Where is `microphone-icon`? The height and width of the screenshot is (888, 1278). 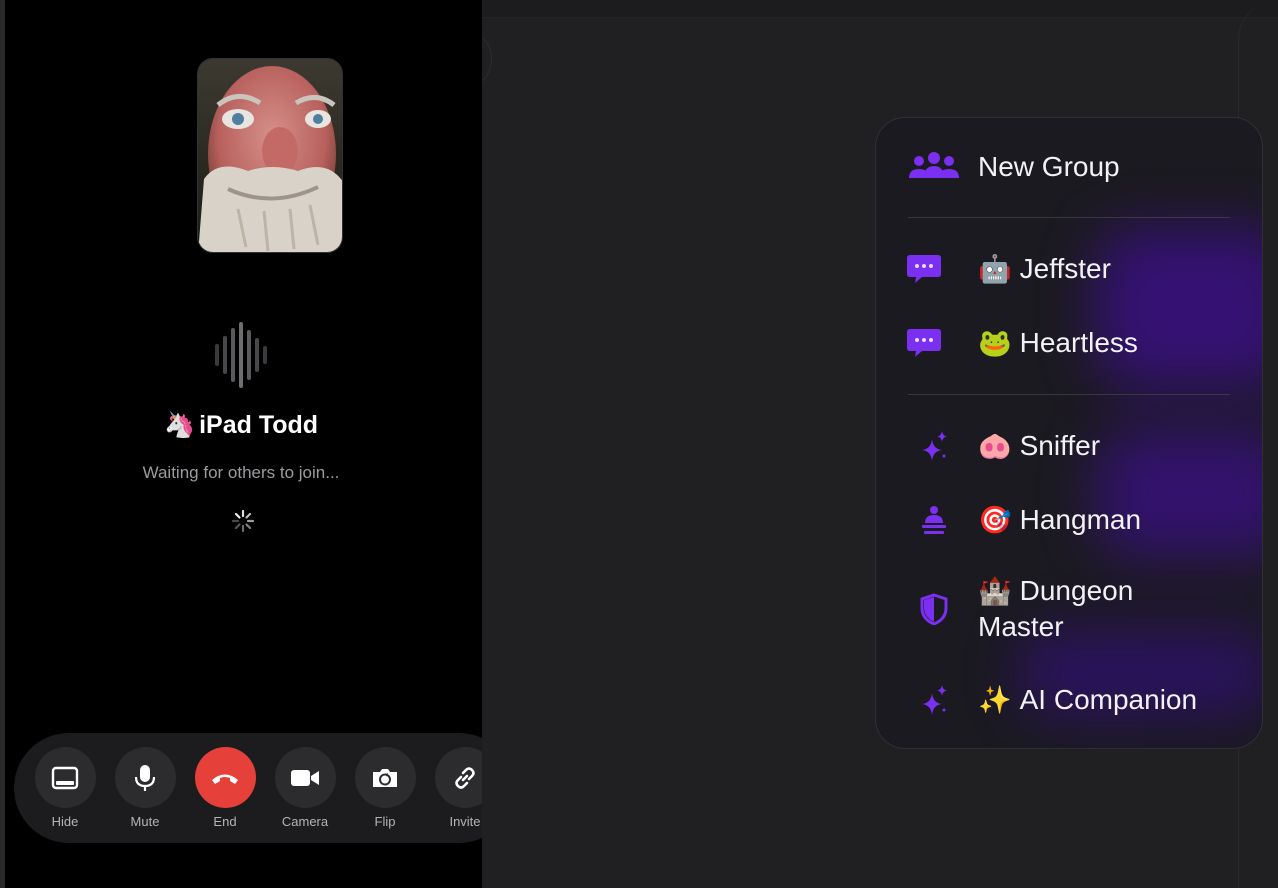 microphone-icon is located at coordinates (145, 777).